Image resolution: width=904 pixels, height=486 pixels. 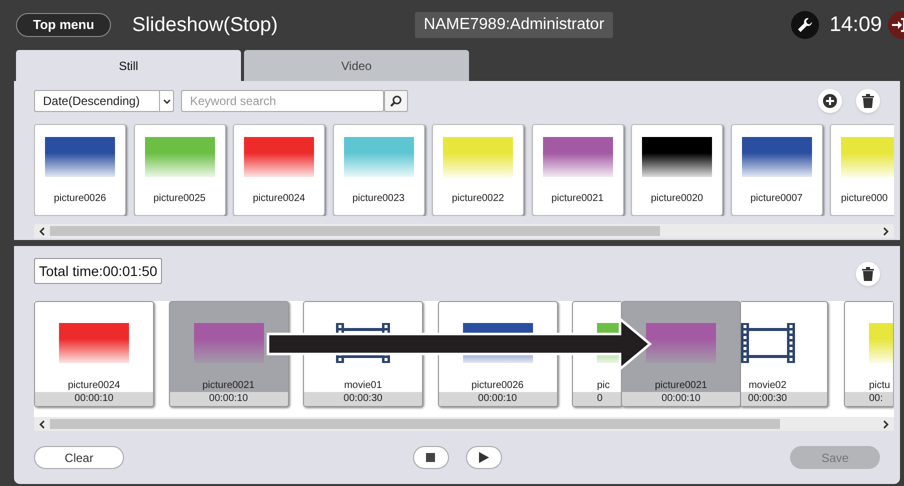 I want to click on item-name: picture0022, so click(x=478, y=199).